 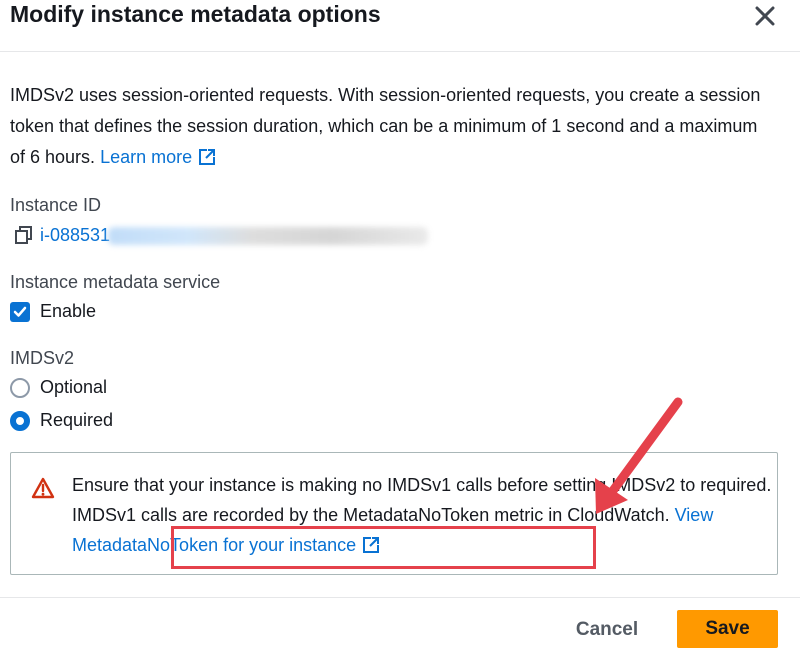 What do you see at coordinates (75, 235) in the screenshot?
I see `instance-id-link: i-088531` at bounding box center [75, 235].